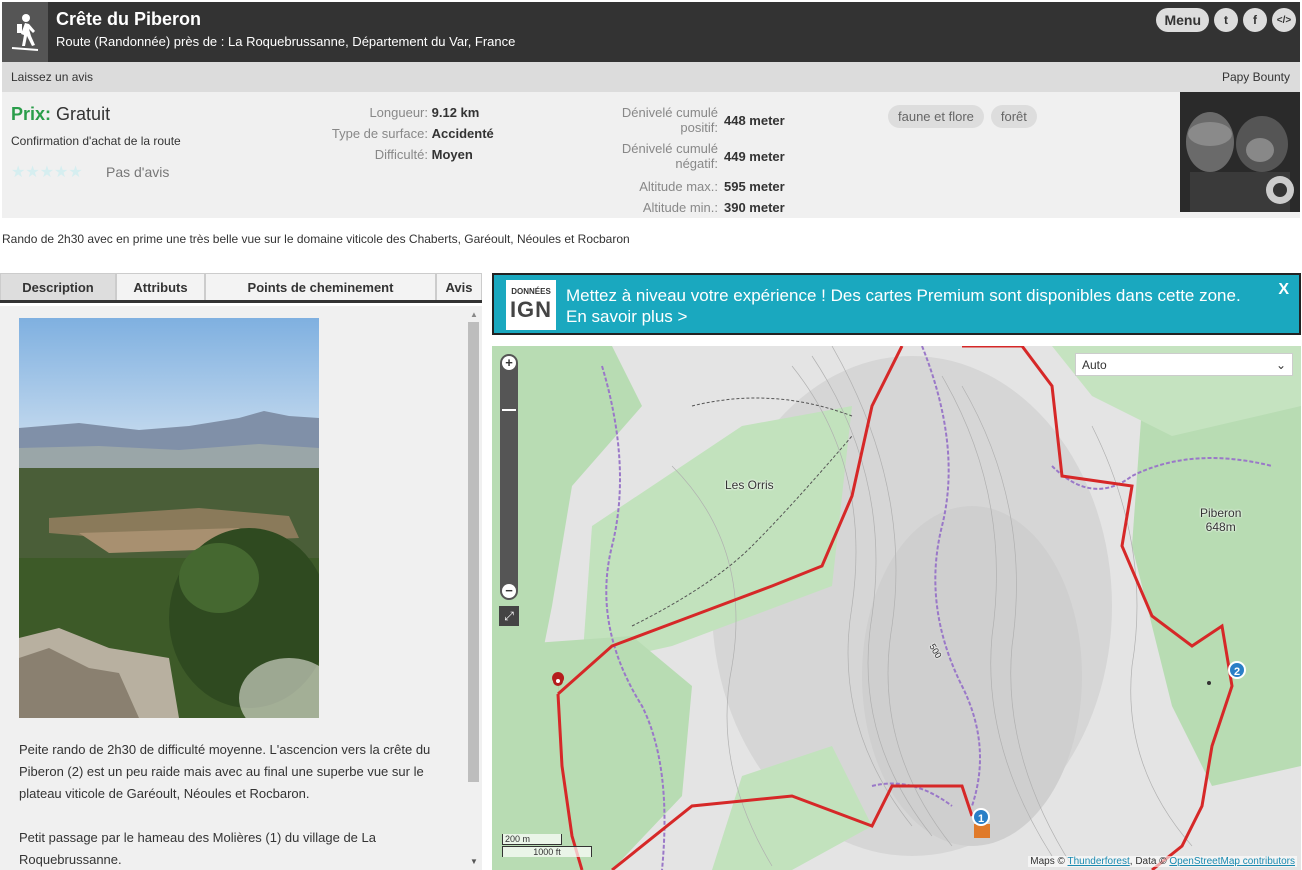 This screenshot has width=1302, height=870. What do you see at coordinates (47, 172) in the screenshot?
I see `rating-stars: ★★★★★` at bounding box center [47, 172].